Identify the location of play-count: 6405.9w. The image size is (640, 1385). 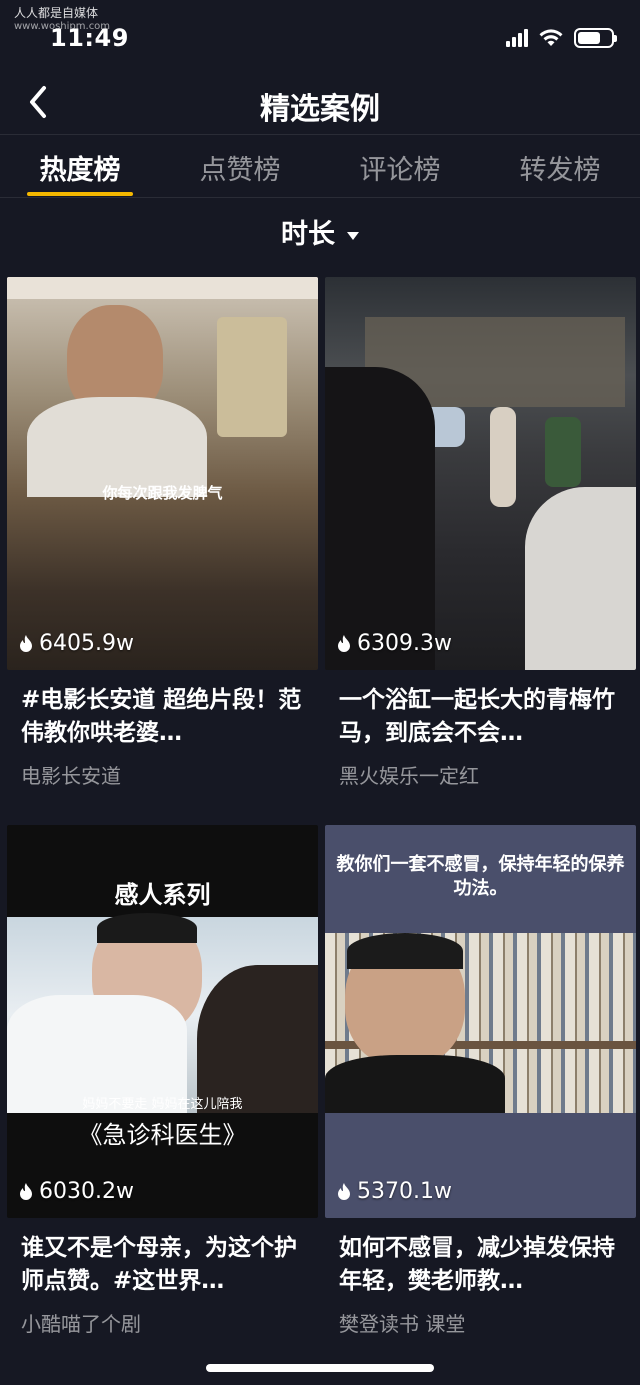
(76, 643).